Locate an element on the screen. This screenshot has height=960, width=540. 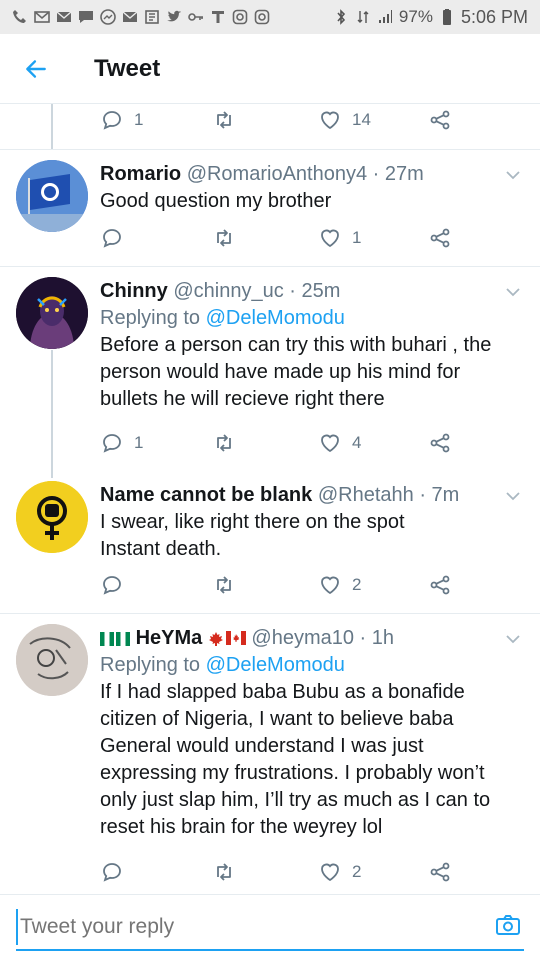
display-name: HeYMa is located at coordinates (169, 638).